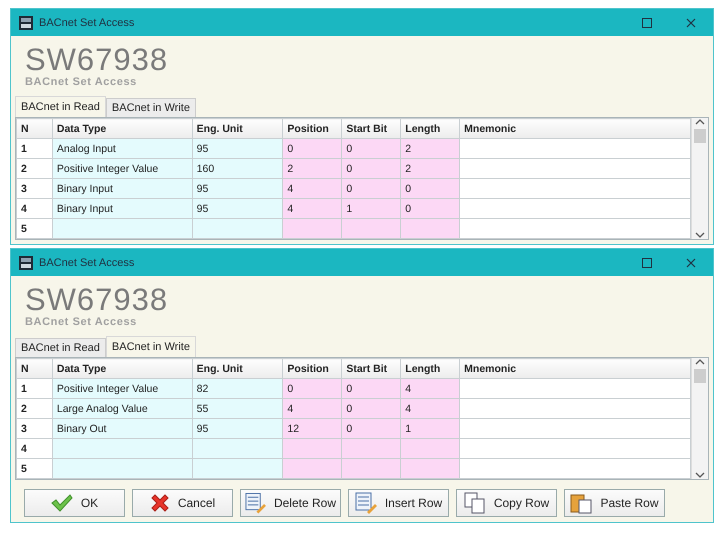 The image size is (720, 537). Describe the element at coordinates (61, 503) in the screenshot. I see `check-icon` at that location.